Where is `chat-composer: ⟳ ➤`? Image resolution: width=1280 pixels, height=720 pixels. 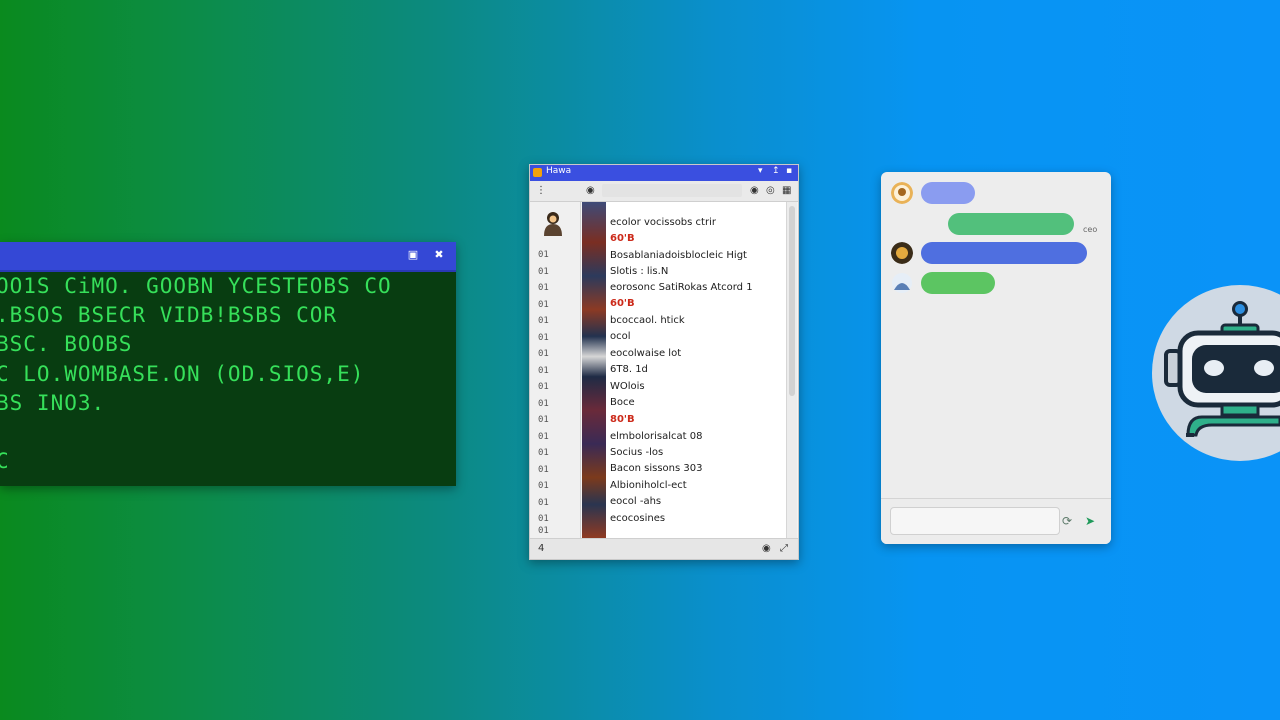
chat-composer: ⟳ ➤ is located at coordinates (996, 521).